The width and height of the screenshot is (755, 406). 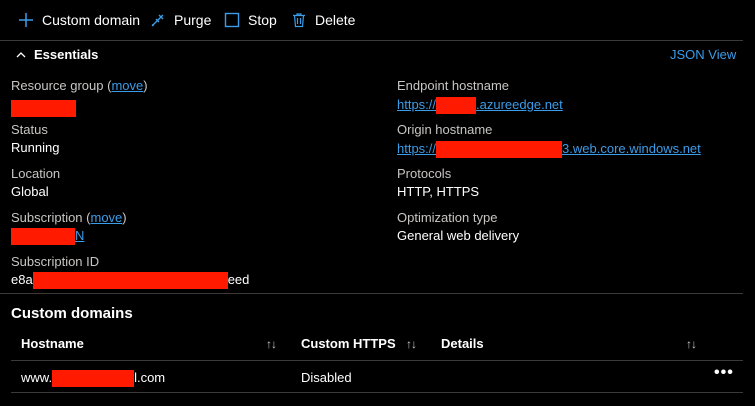 What do you see at coordinates (377, 392) in the screenshot?
I see `table-row-divider` at bounding box center [377, 392].